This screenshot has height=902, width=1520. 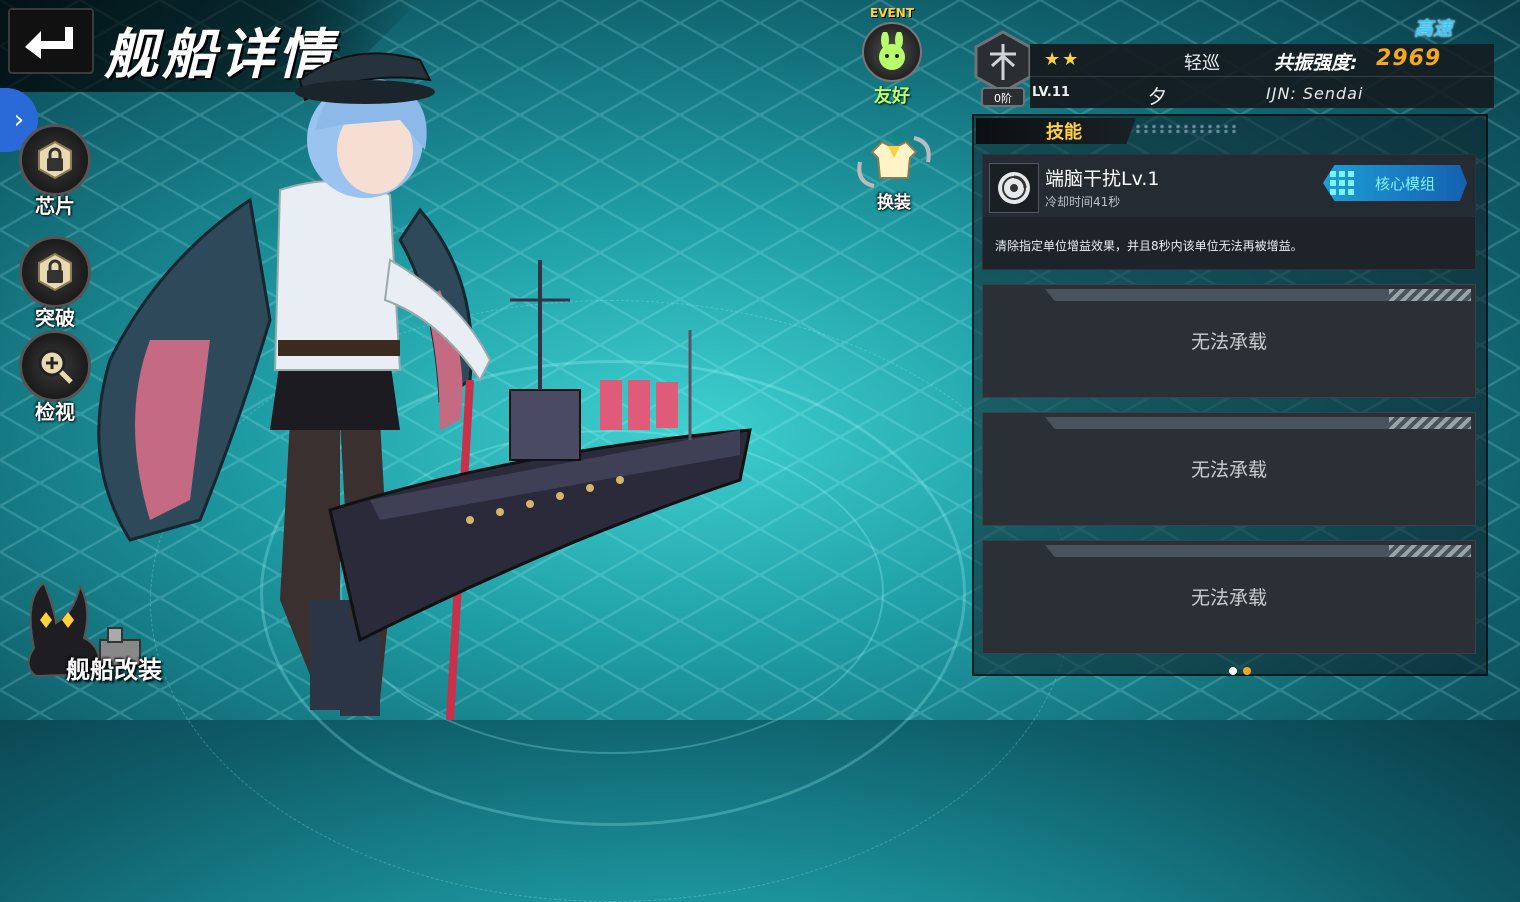 I want to click on rank-label: 0阶, so click(x=1003, y=98).